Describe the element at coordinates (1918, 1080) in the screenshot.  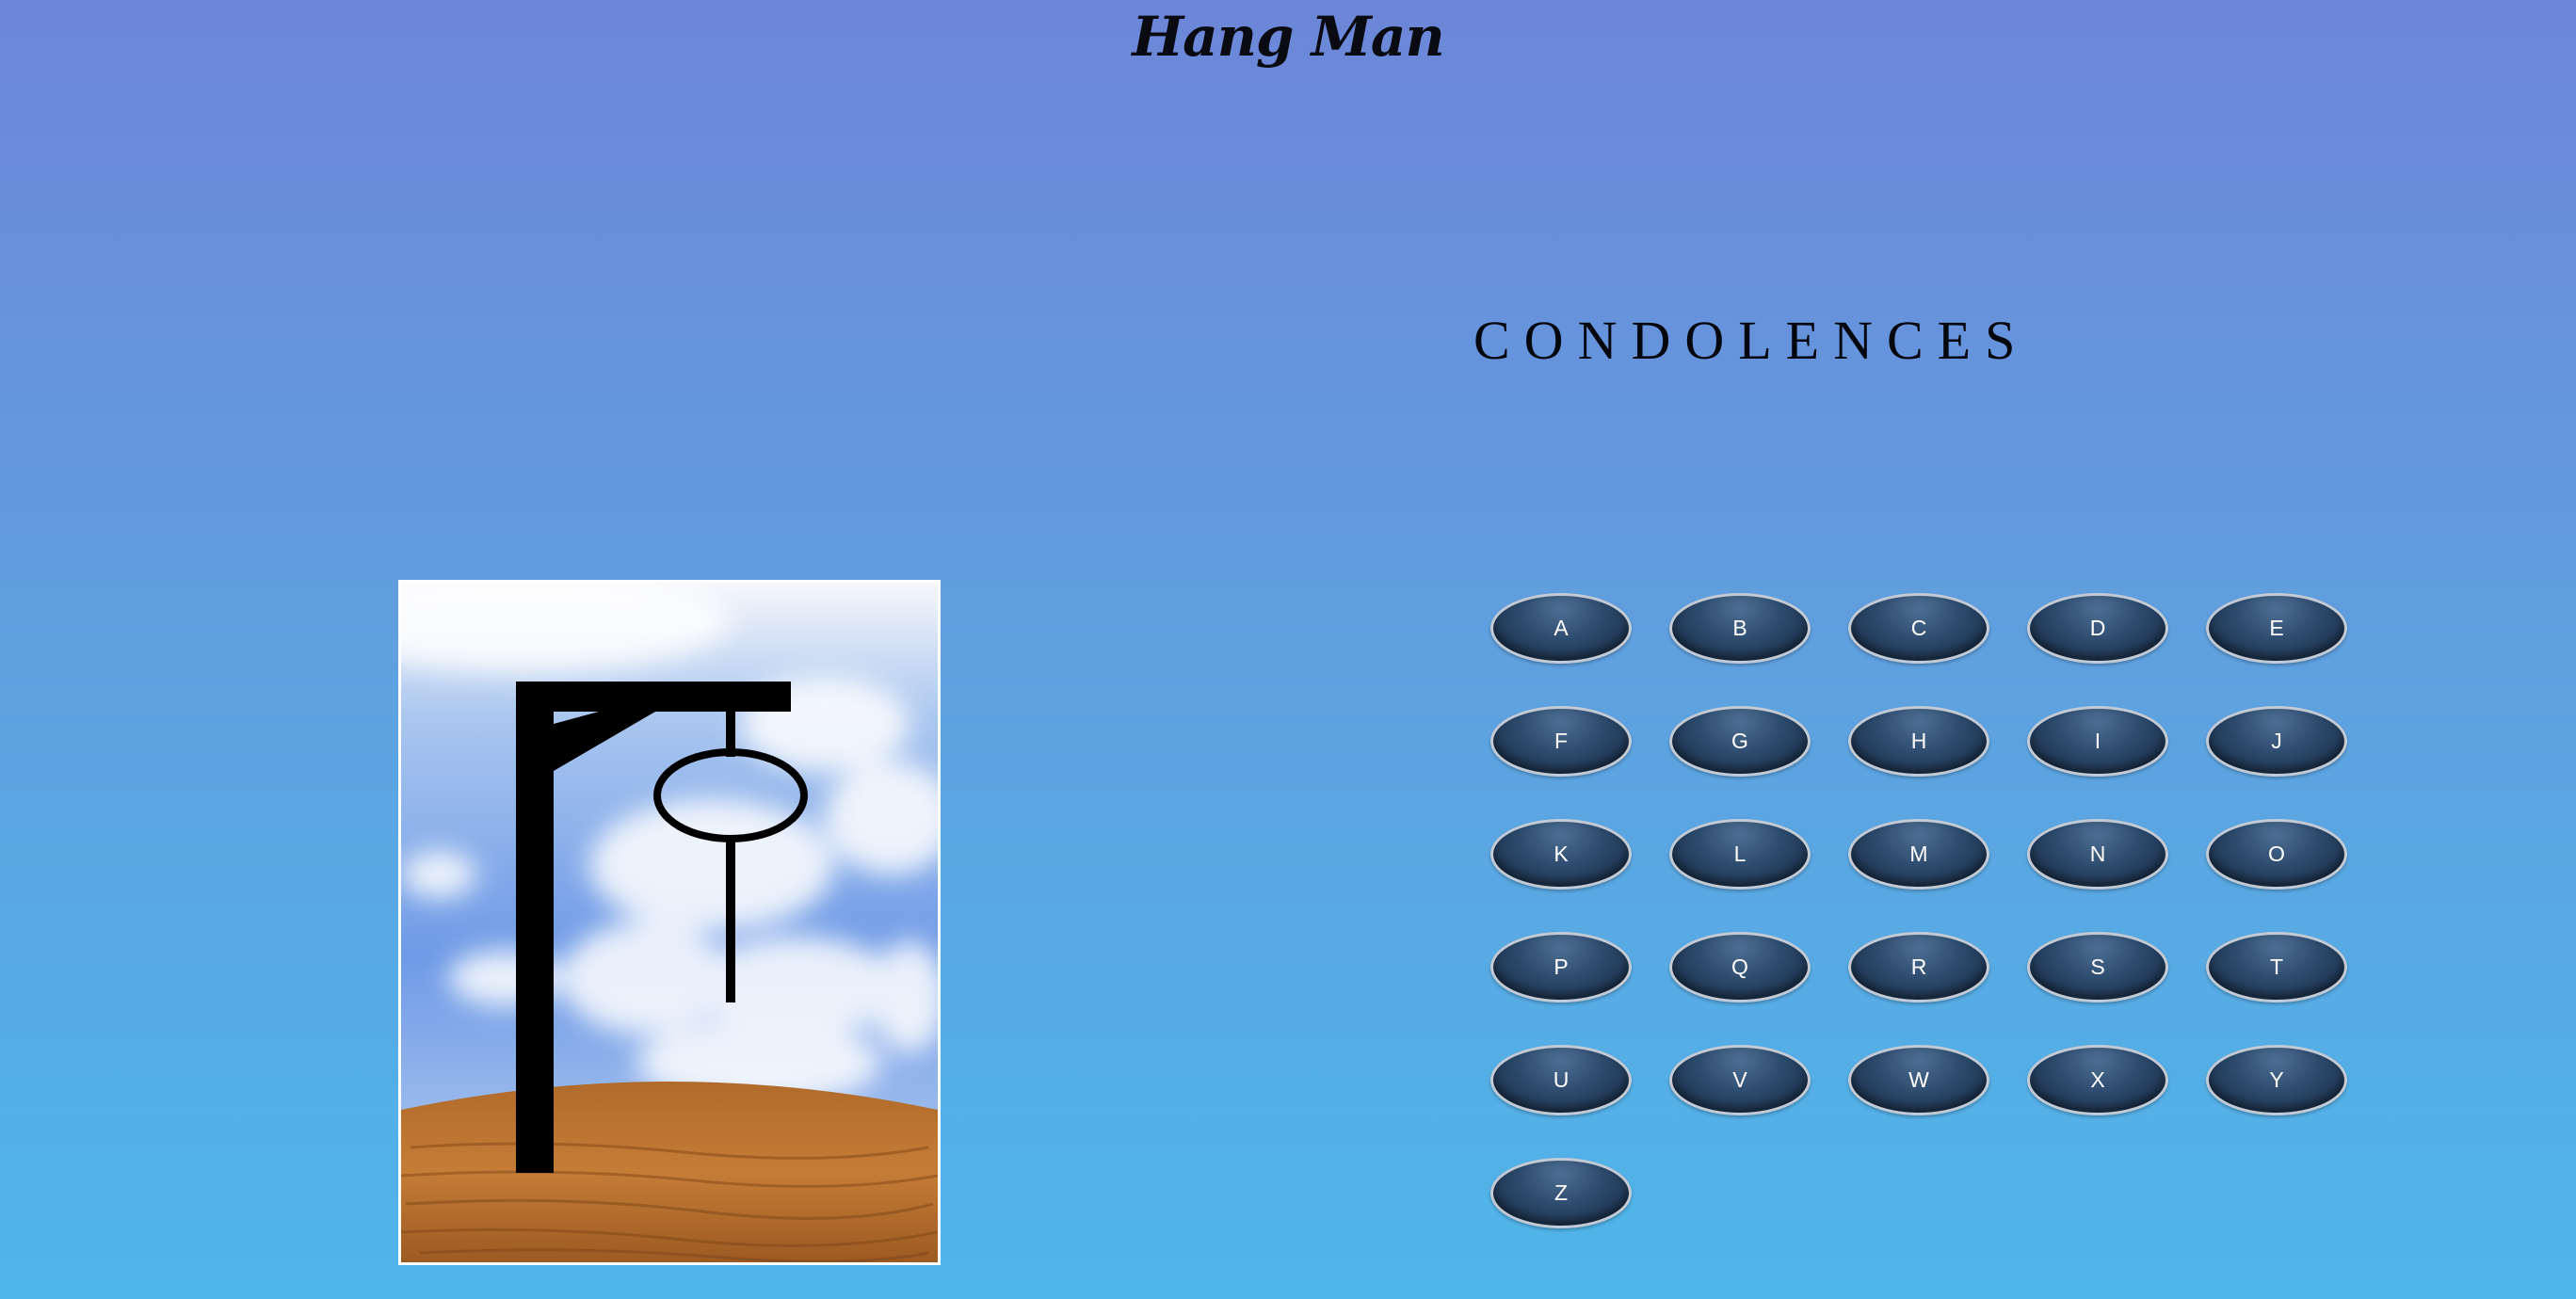
I see `letter-key-w: W` at that location.